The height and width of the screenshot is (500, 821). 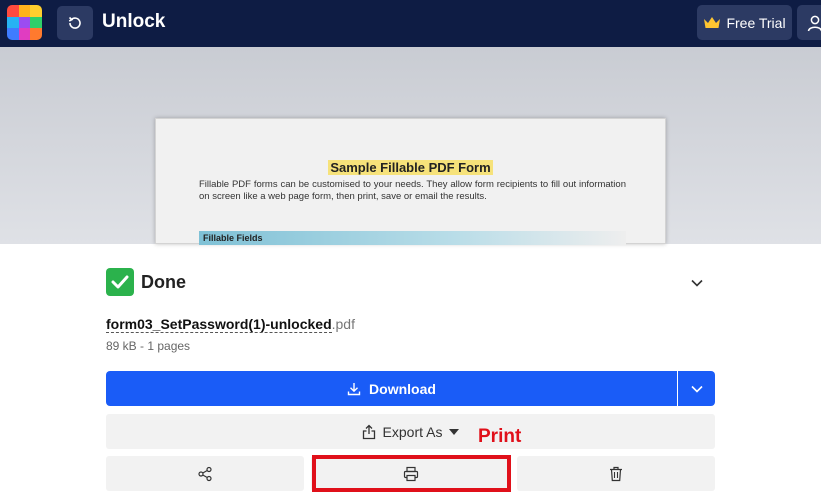 What do you see at coordinates (712, 22) in the screenshot?
I see `crown-icon` at bounding box center [712, 22].